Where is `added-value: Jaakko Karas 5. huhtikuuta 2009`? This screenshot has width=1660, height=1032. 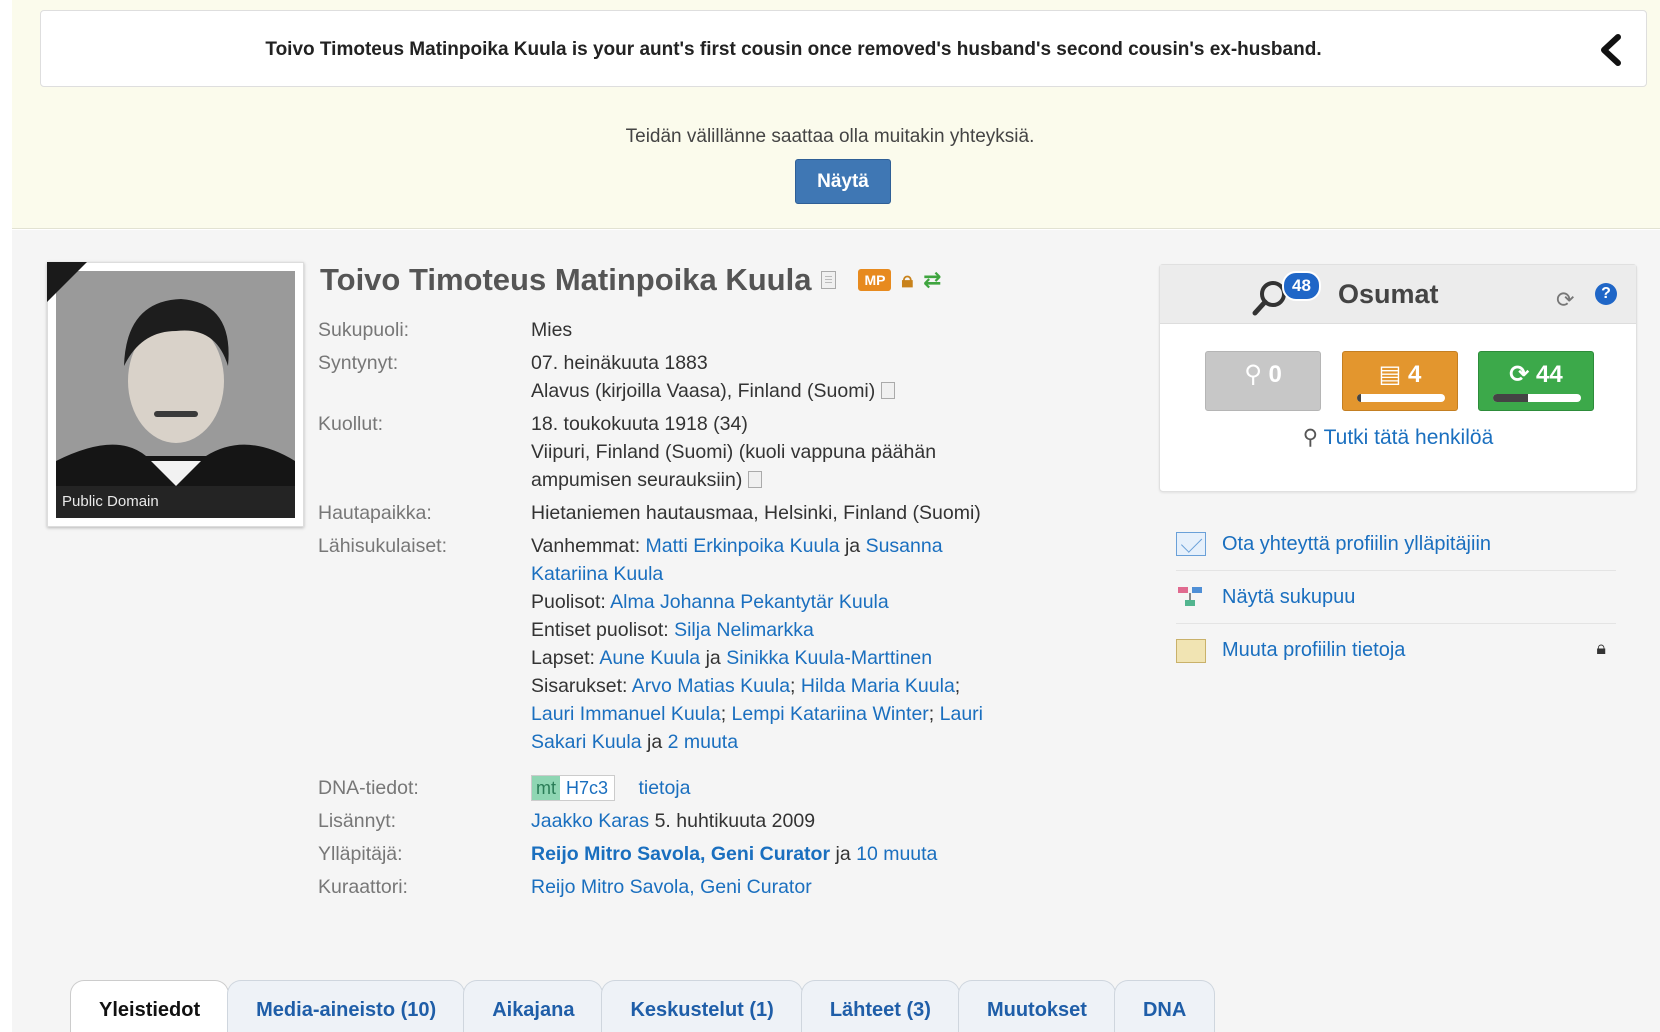
added-value: Jaakko Karas 5. huhtikuuta 2009 is located at coordinates (766, 821).